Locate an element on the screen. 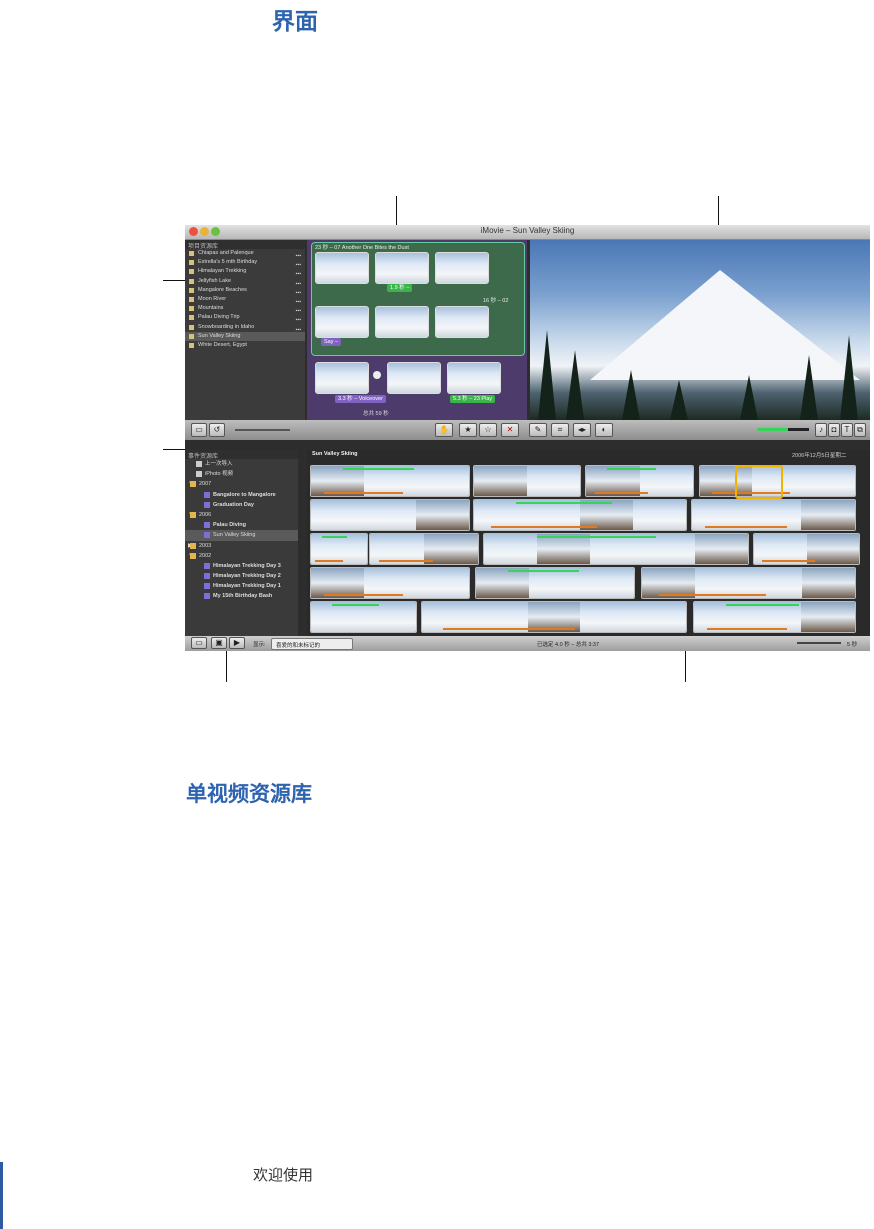 The image size is (874, 1229). event-library-header: 事件资源库 is located at coordinates (241, 455).